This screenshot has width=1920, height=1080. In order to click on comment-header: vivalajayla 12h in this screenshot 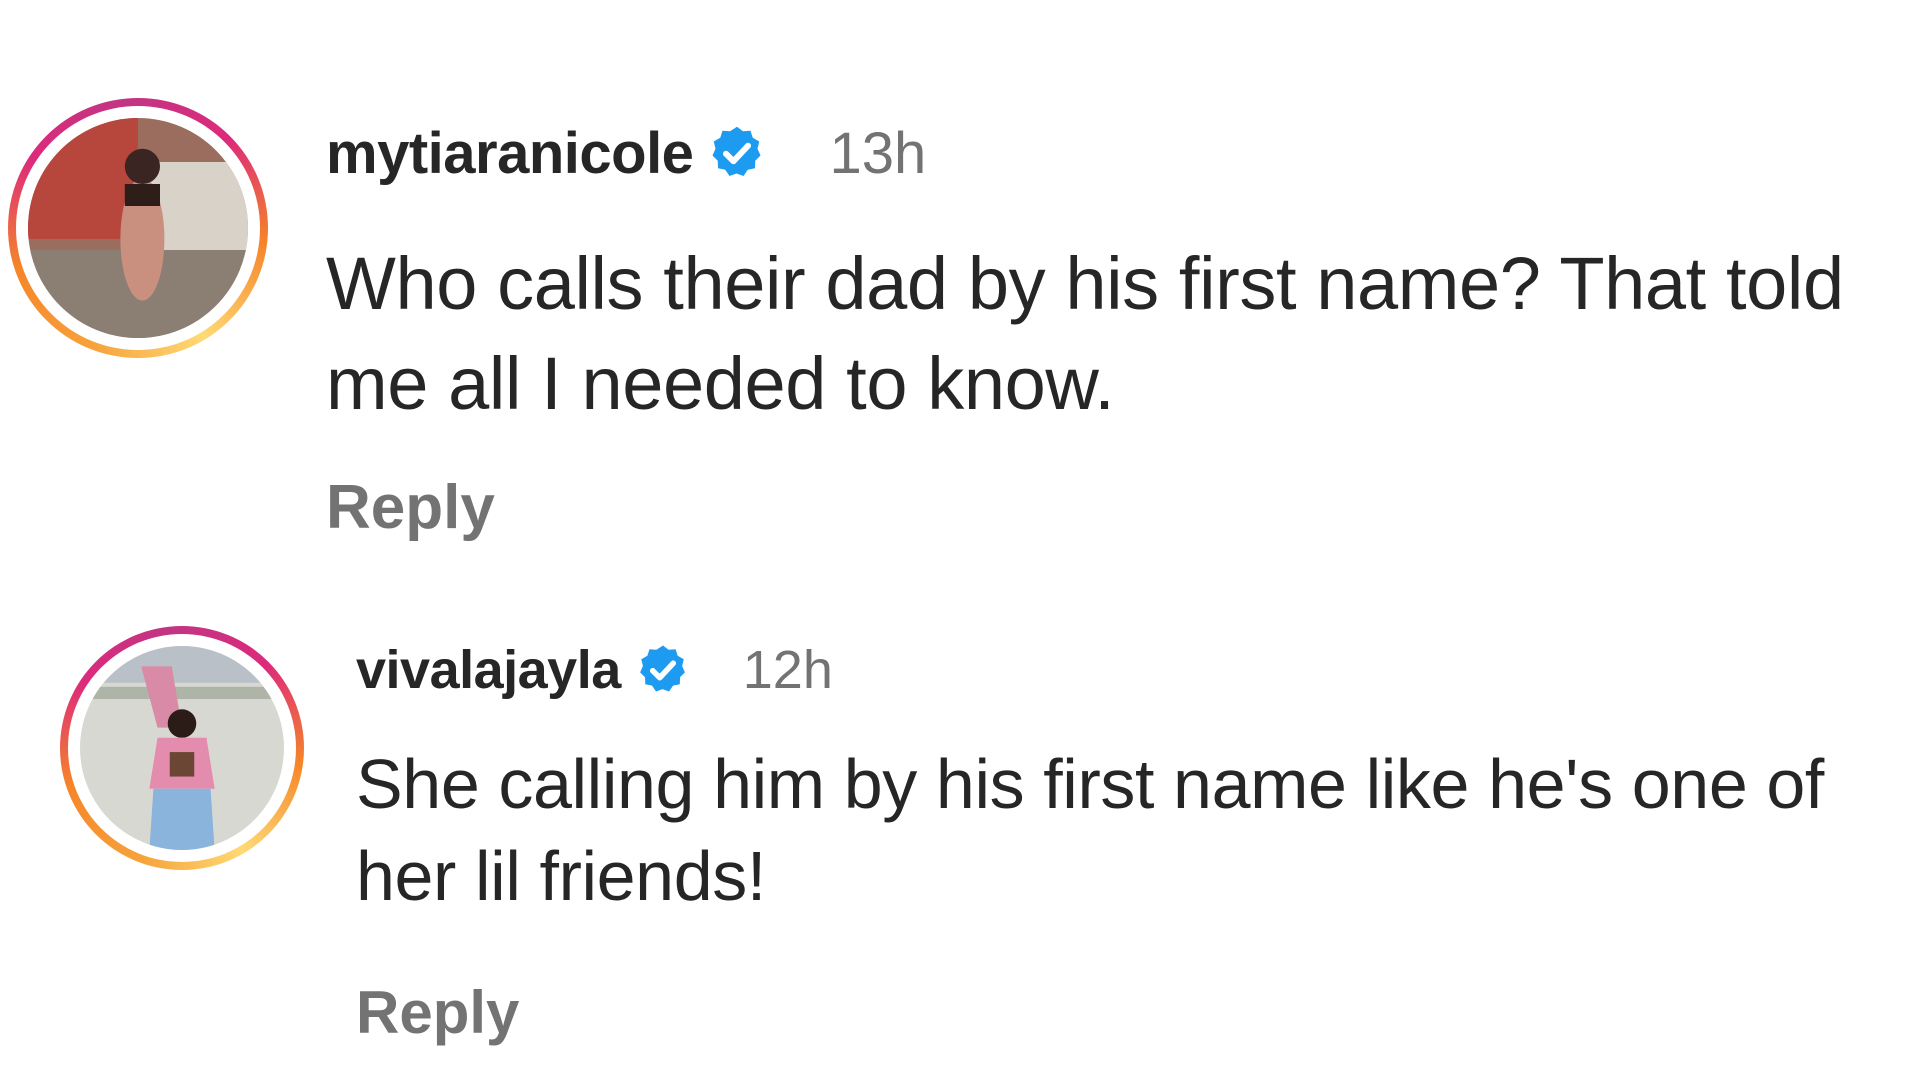, I will do `click(594, 670)`.